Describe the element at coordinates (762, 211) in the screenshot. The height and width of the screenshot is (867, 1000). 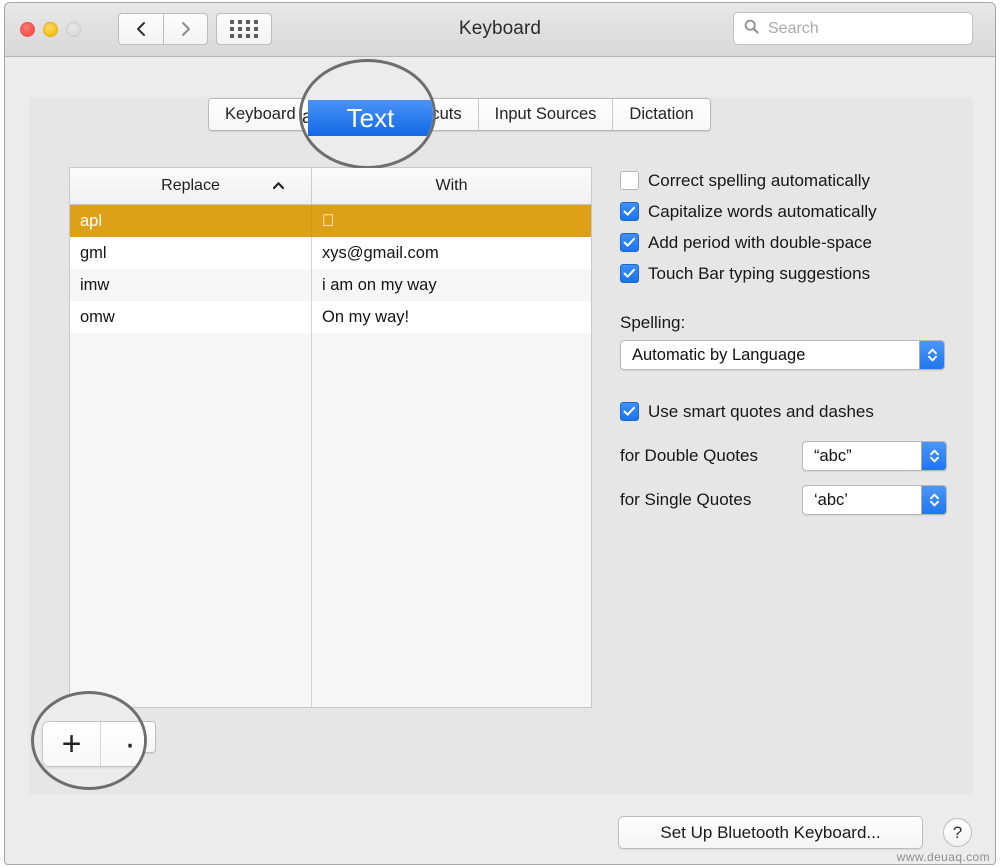
I see `option-label: Capitalize words automatically` at that location.